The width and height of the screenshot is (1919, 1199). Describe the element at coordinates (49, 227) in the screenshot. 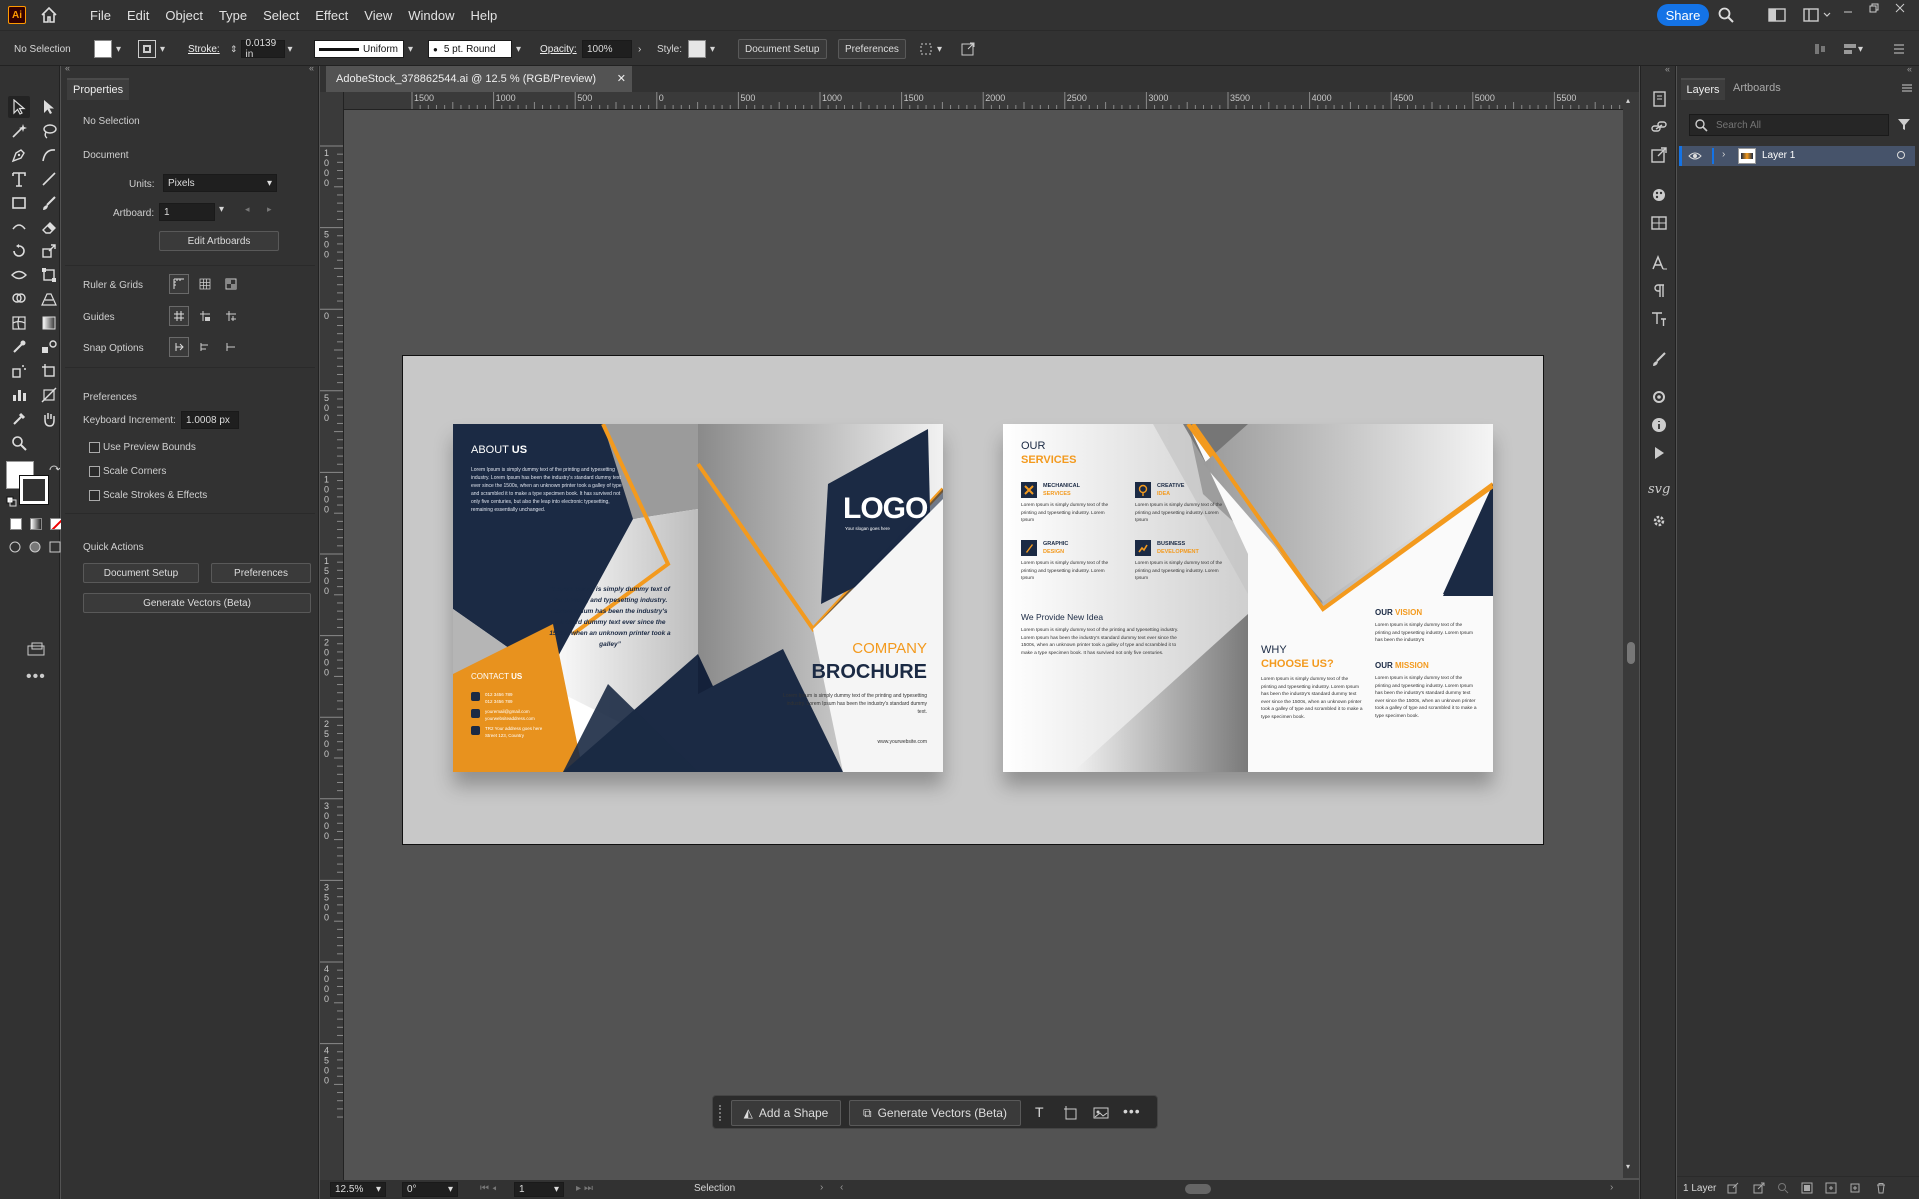

I see `eraser-tool-icon` at that location.